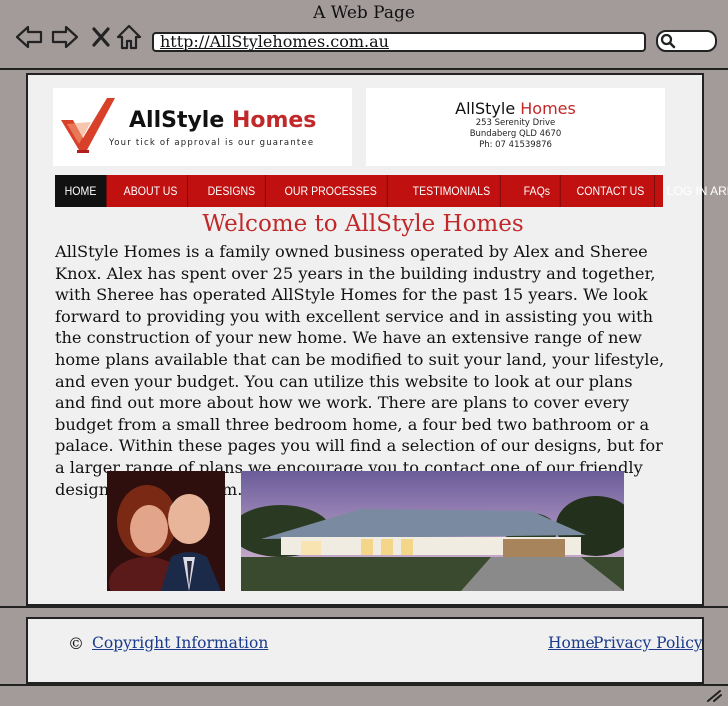 The width and height of the screenshot is (728, 706). Describe the element at coordinates (364, 13) in the screenshot. I see `window-title: A Web Page` at that location.